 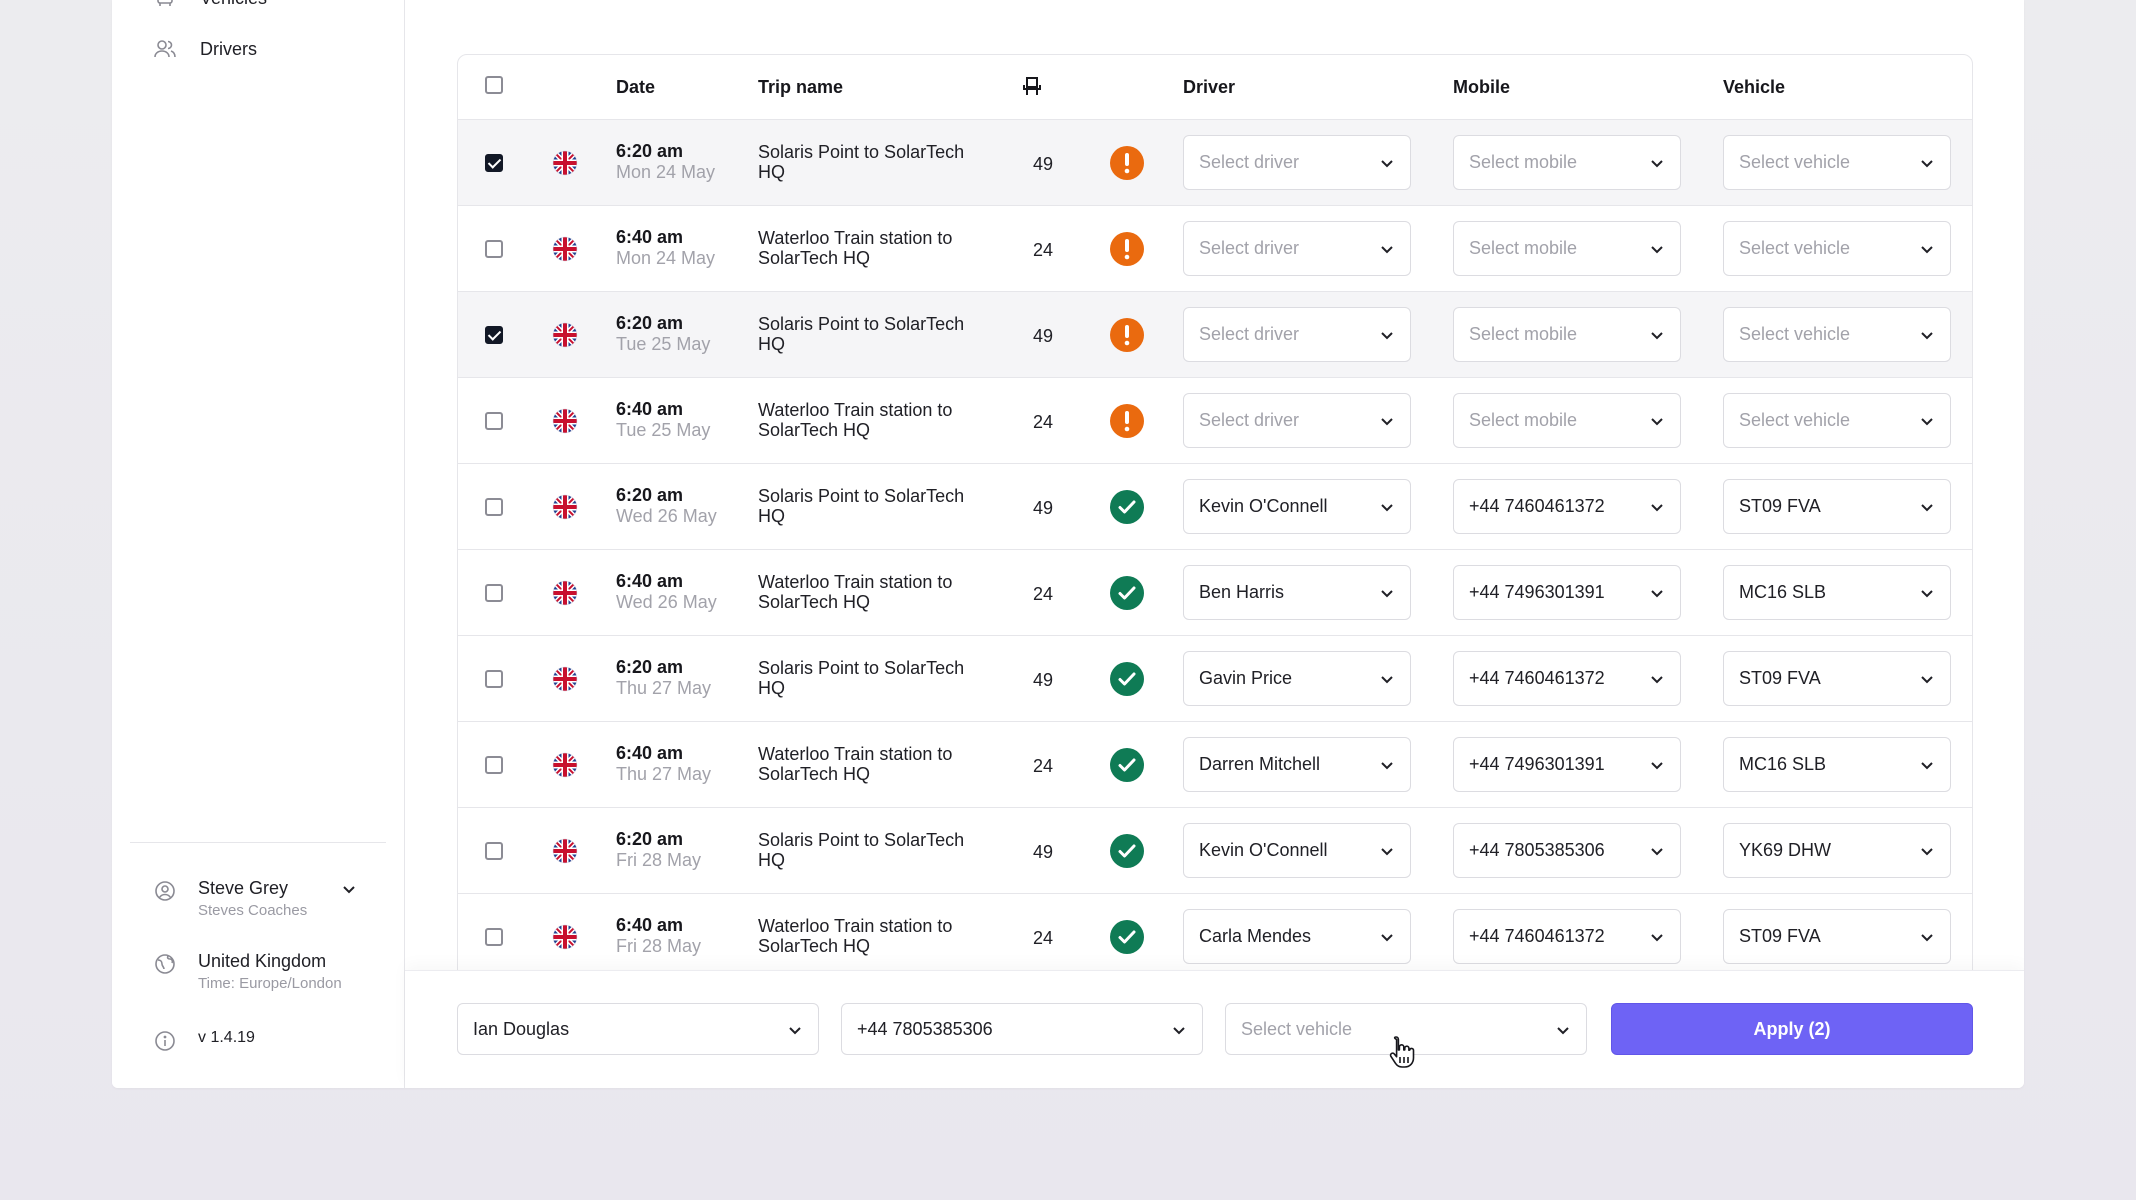 What do you see at coordinates (1481, 87) in the screenshot?
I see `column-header-mobile: Mobile` at bounding box center [1481, 87].